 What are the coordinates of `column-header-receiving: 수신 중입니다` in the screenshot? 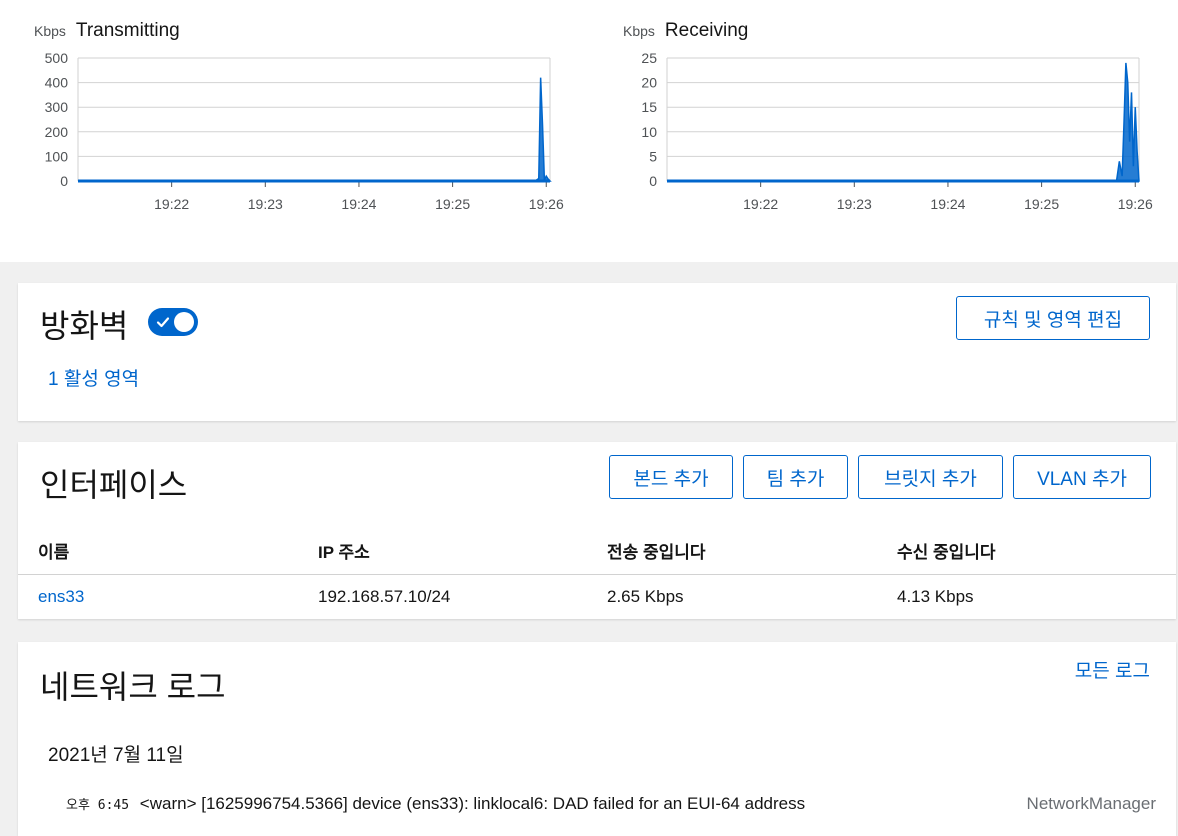 It's located at (946, 550).